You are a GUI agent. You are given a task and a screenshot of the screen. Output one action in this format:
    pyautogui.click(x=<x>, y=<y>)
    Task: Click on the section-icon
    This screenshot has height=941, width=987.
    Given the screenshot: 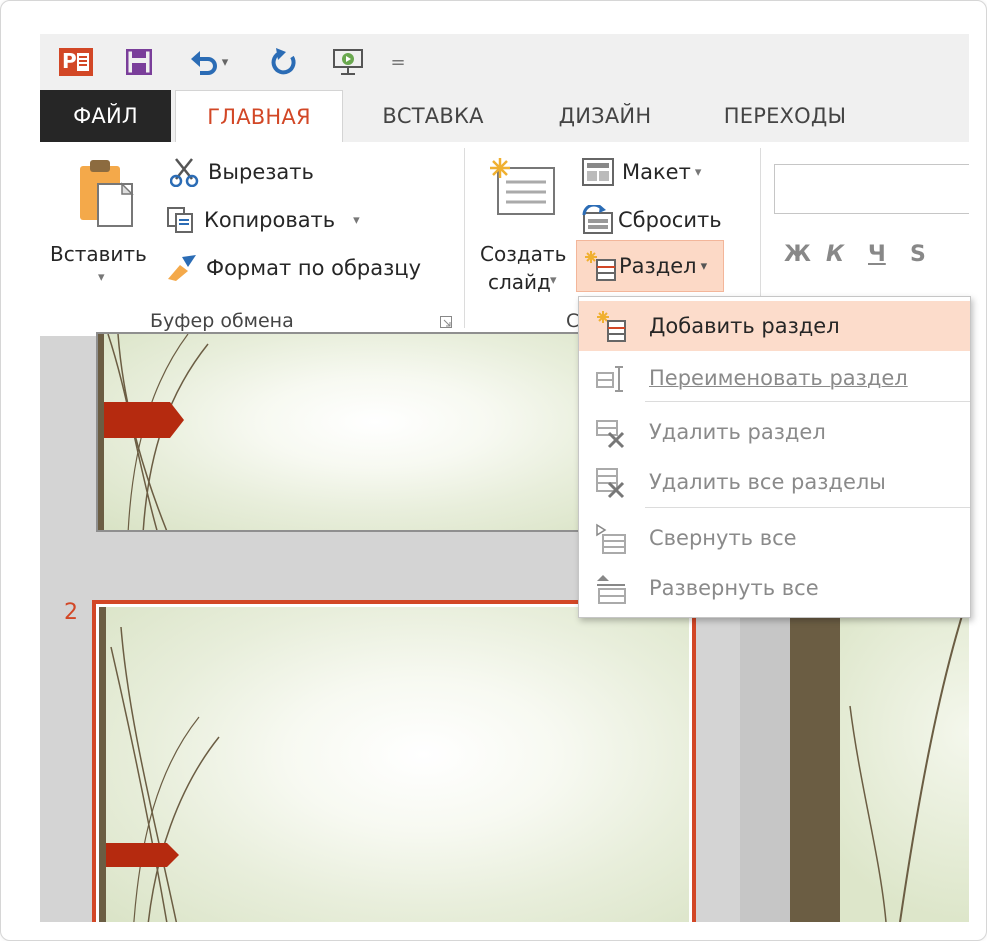 What is the action you would take?
    pyautogui.click(x=600, y=266)
    